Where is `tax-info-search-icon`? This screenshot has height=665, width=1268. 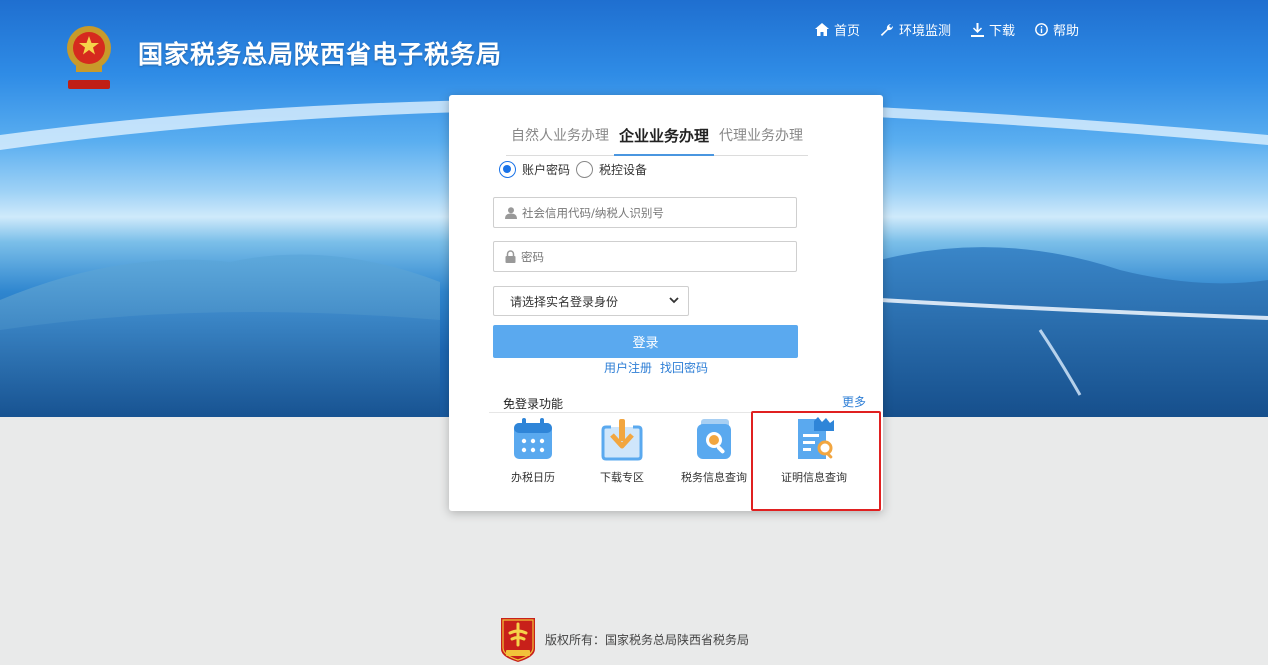
tax-info-search-icon is located at coordinates (714, 439).